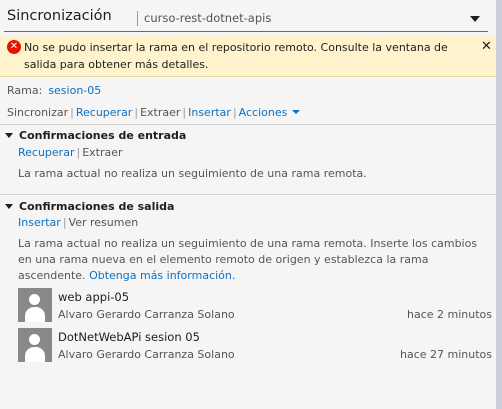  Describe the element at coordinates (74, 90) in the screenshot. I see `branch-link: sesion-05` at that location.